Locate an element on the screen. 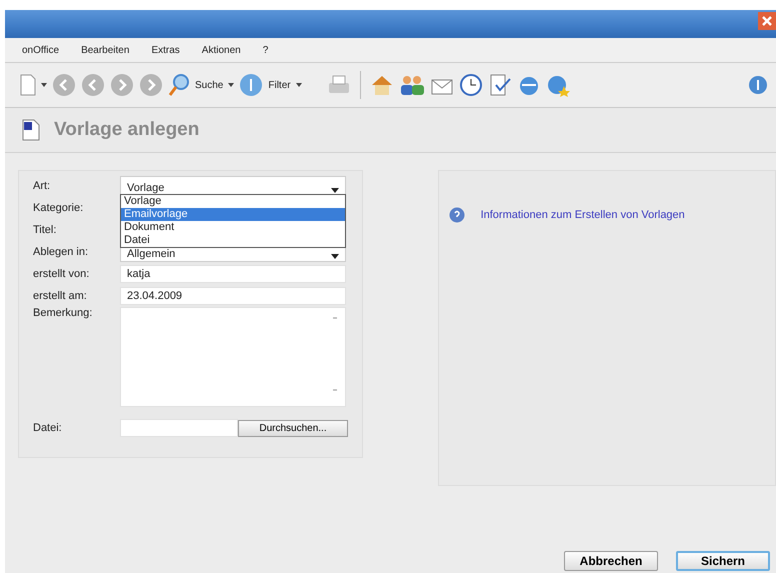  field-label: Titel: is located at coordinates (45, 230).